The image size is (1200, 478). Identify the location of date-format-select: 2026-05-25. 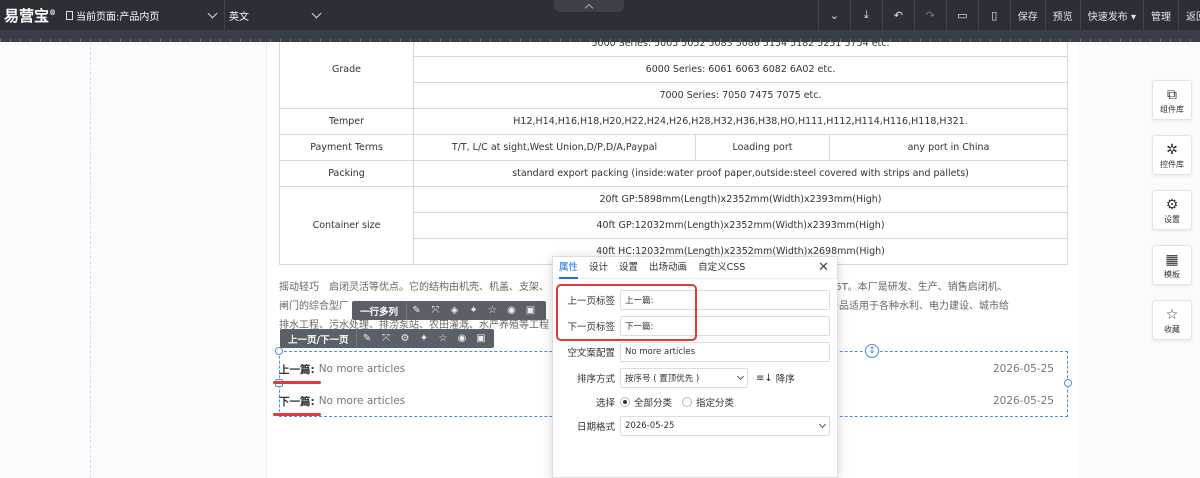
(725, 426).